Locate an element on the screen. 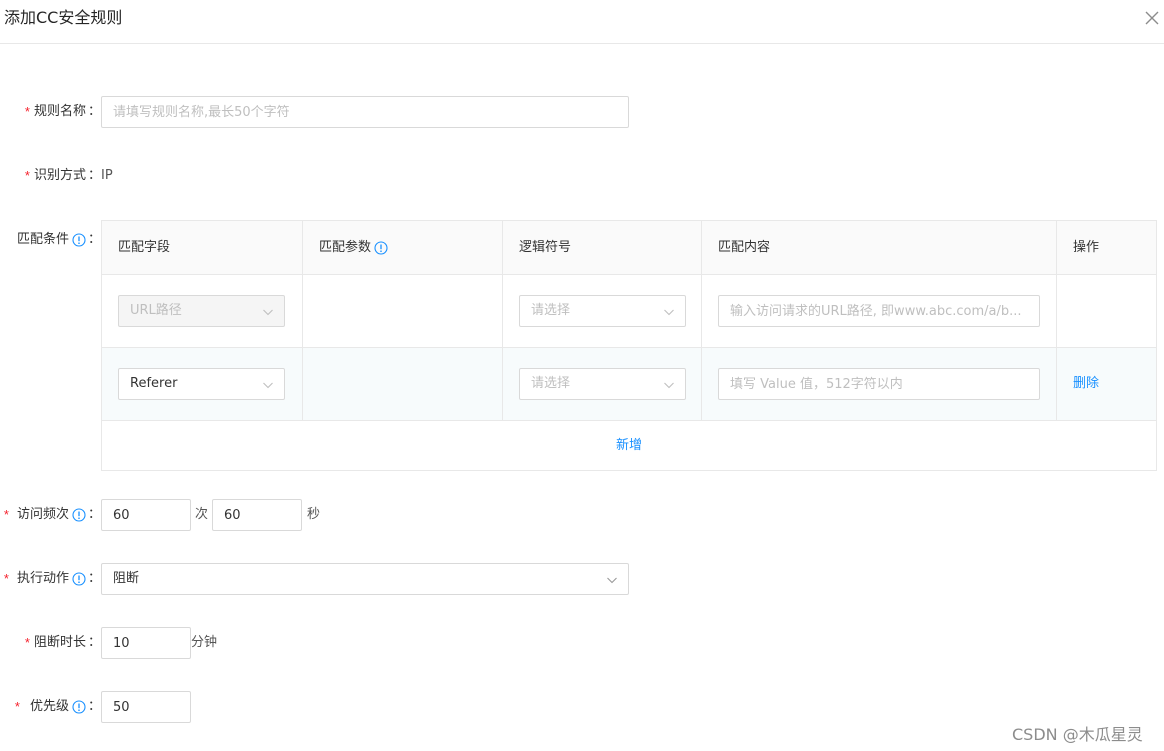  select-value: URL路径 is located at coordinates (156, 310).